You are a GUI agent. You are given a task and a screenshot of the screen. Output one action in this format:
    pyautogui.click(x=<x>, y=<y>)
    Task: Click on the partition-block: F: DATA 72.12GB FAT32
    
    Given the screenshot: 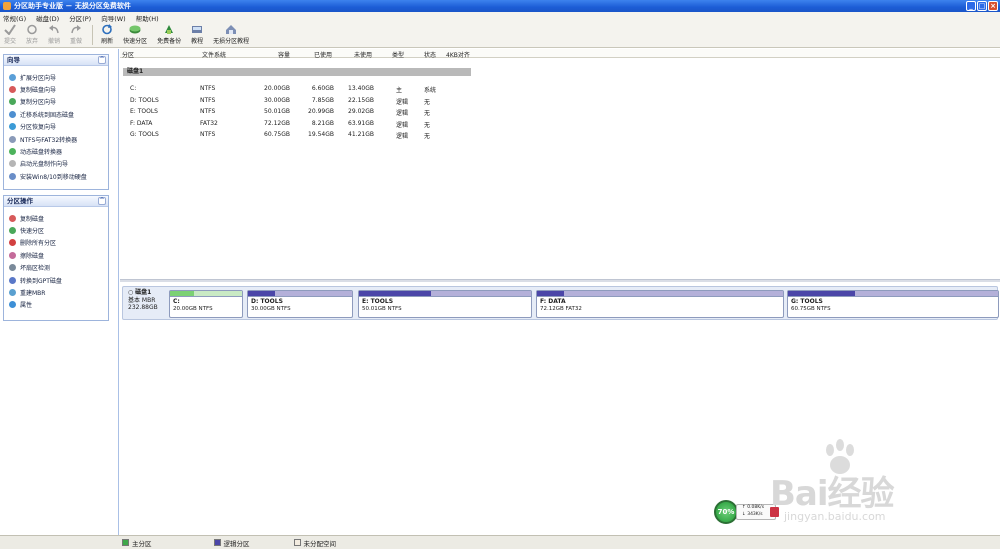 What is the action you would take?
    pyautogui.click(x=660, y=304)
    